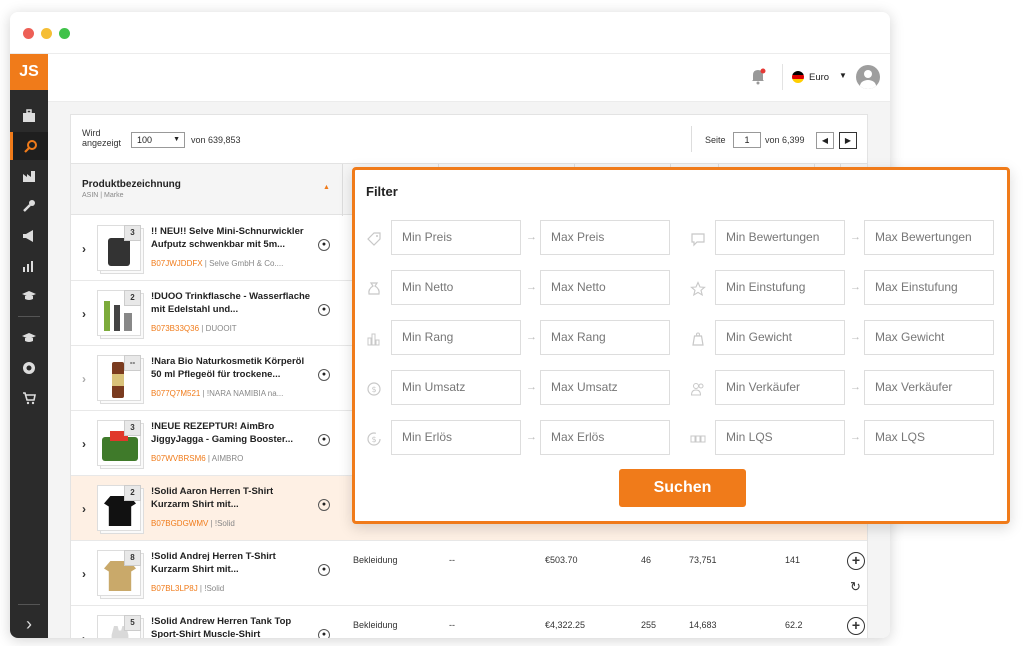 This screenshot has width=1024, height=646. I want to click on sellers-icon, so click(697, 389).